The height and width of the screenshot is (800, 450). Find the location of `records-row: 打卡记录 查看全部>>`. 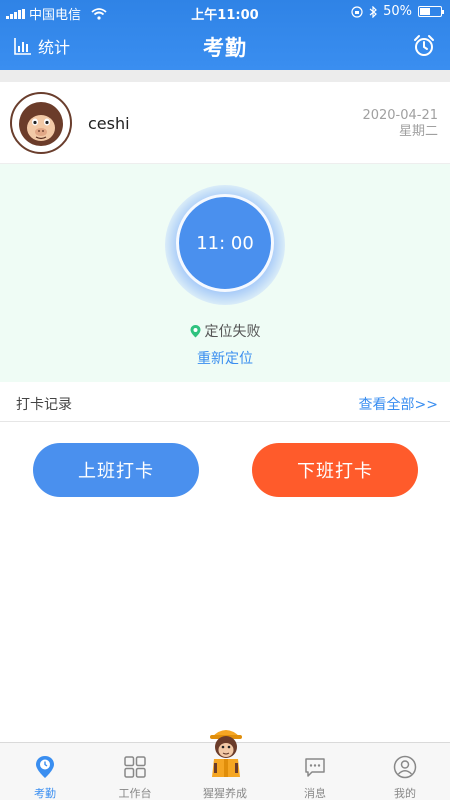

records-row: 打卡记录 查看全部>> is located at coordinates (225, 402).